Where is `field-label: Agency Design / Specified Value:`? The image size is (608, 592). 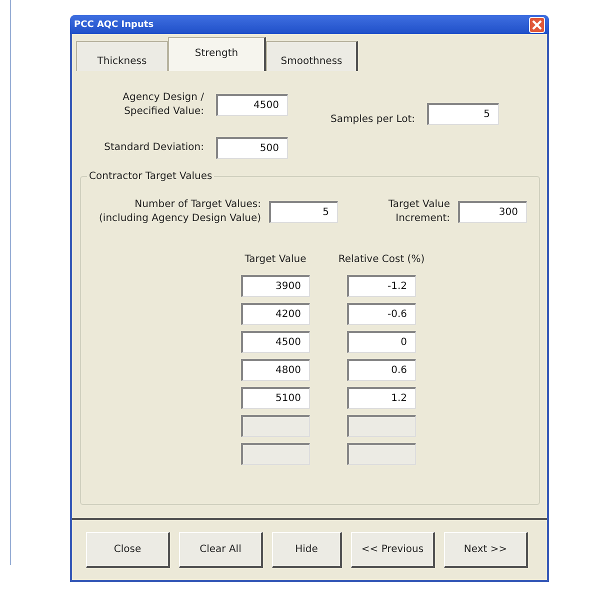
field-label: Agency Design / Specified Value: is located at coordinates (163, 105).